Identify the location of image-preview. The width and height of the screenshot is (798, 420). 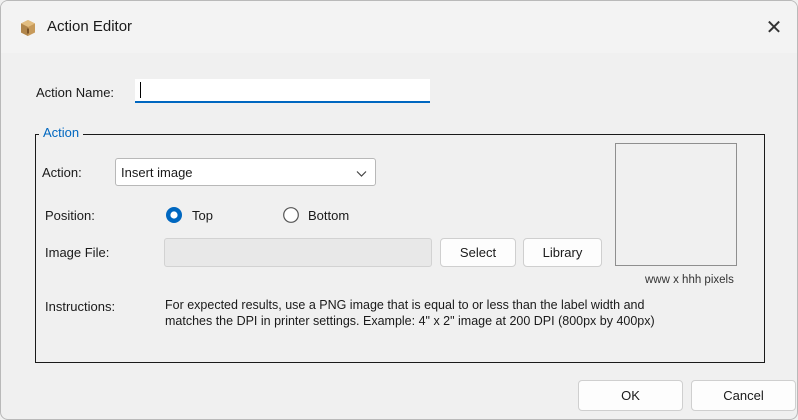
(676, 204).